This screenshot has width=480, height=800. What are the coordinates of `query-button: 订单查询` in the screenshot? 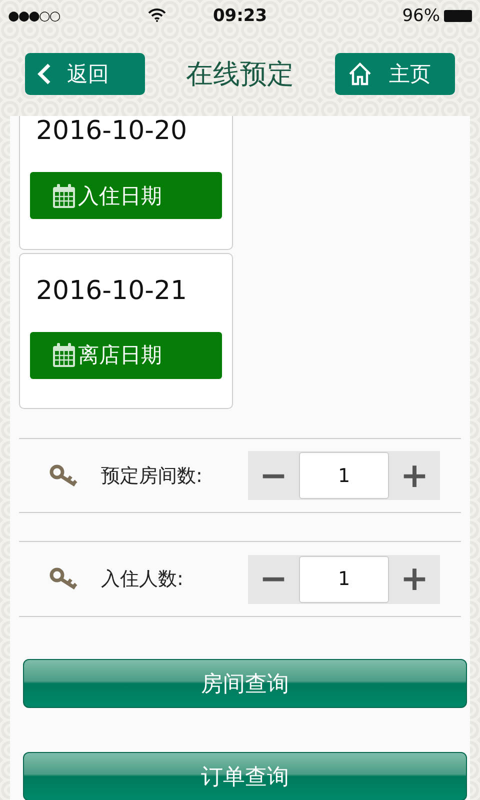 It's located at (245, 776).